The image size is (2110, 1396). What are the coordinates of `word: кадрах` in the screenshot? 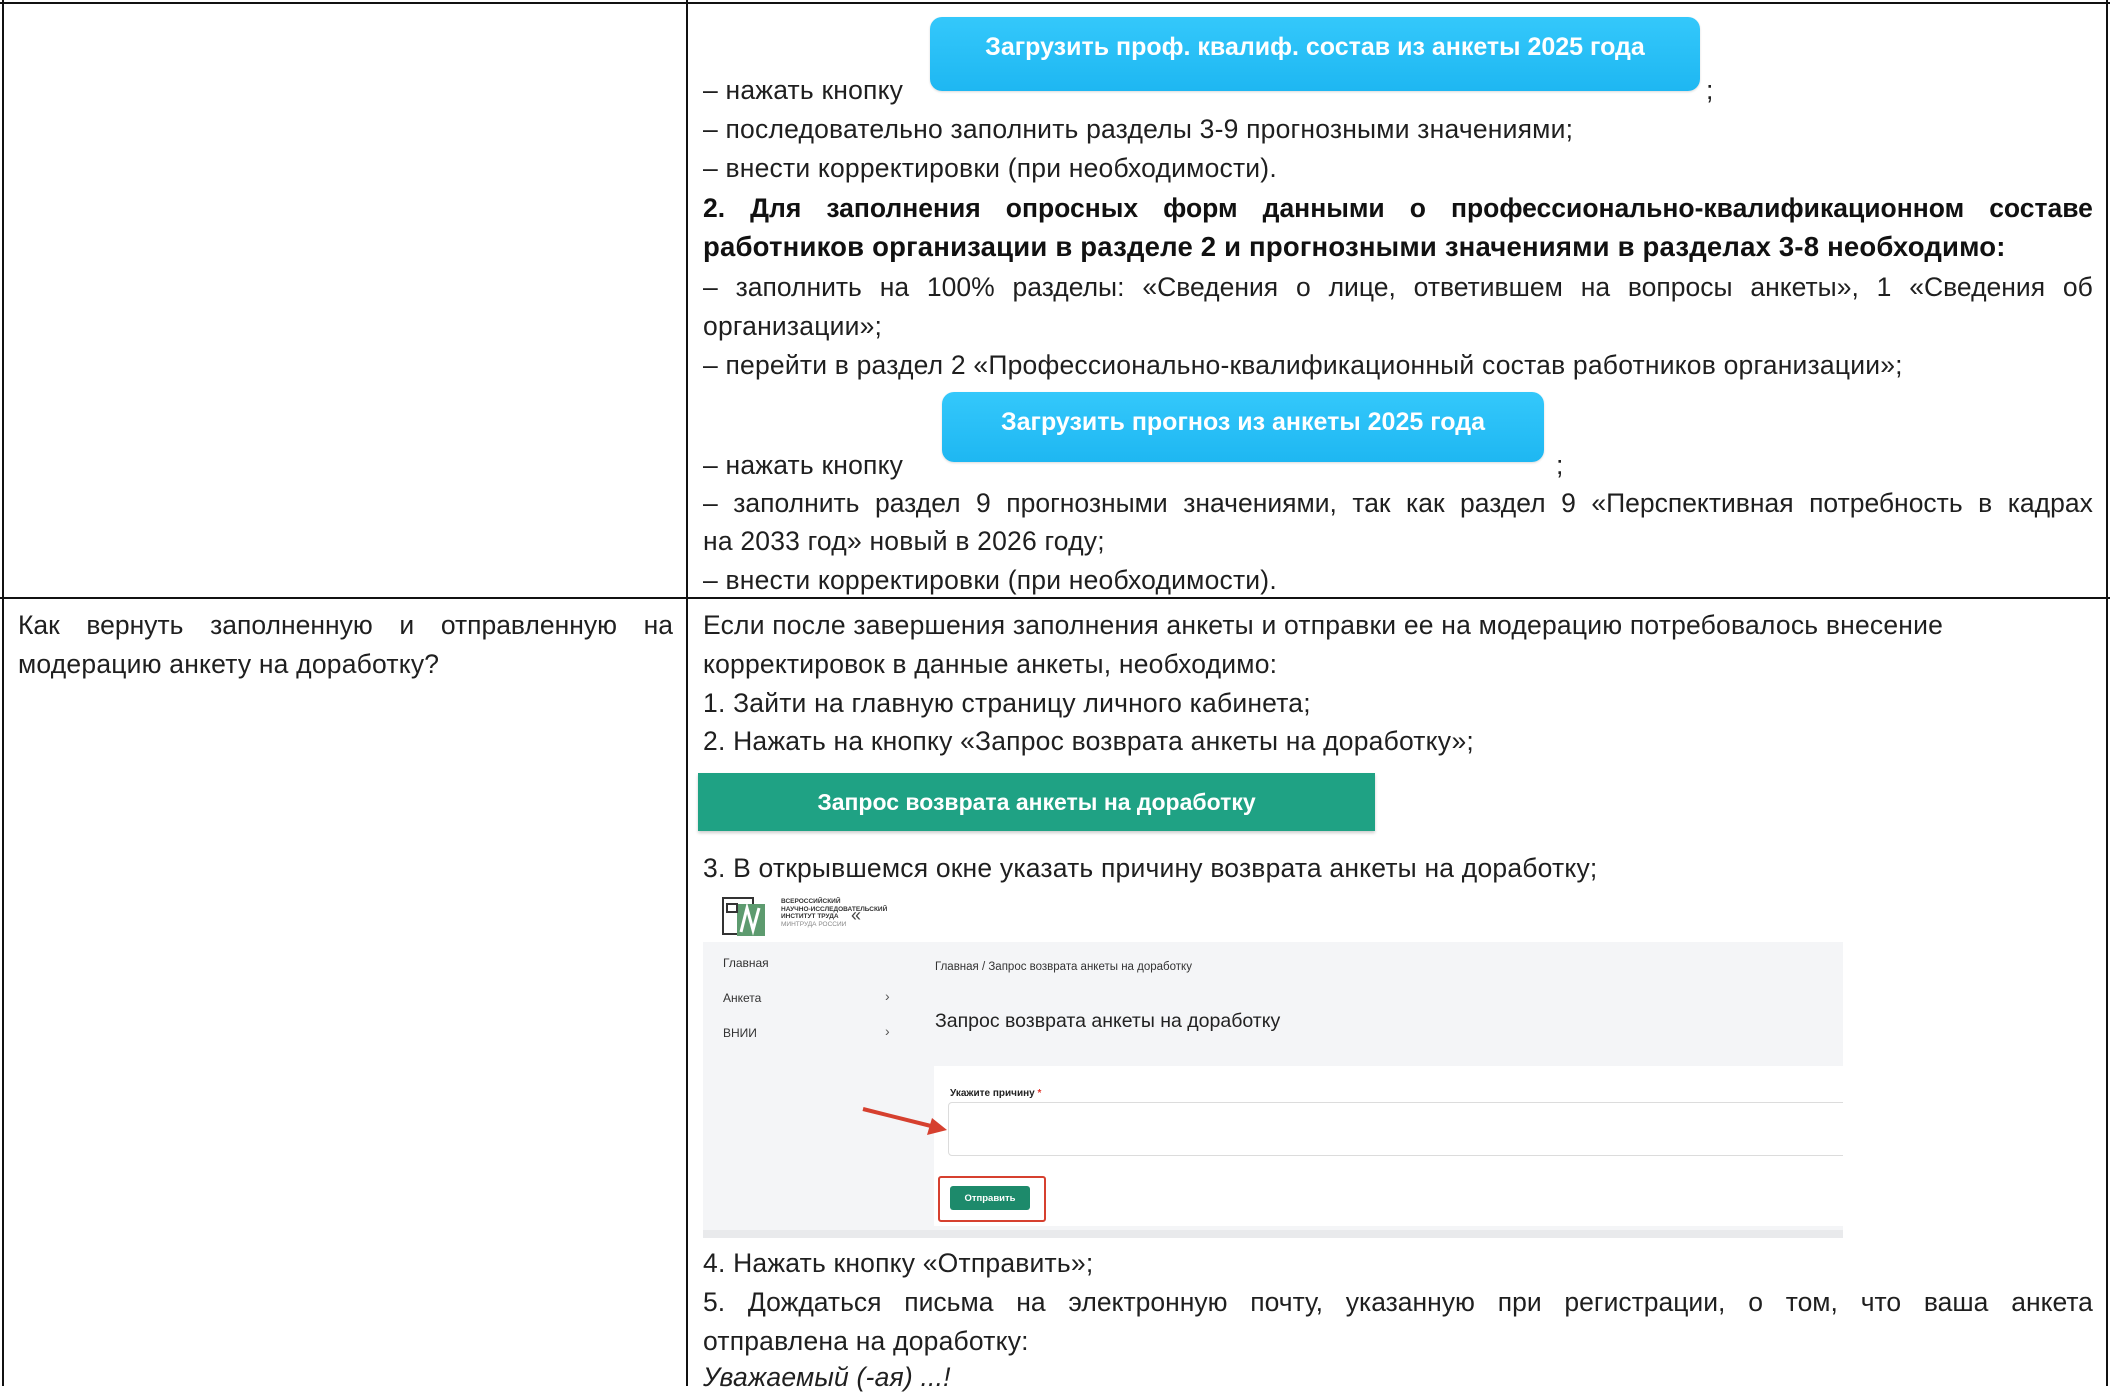 It's located at (2050, 503).